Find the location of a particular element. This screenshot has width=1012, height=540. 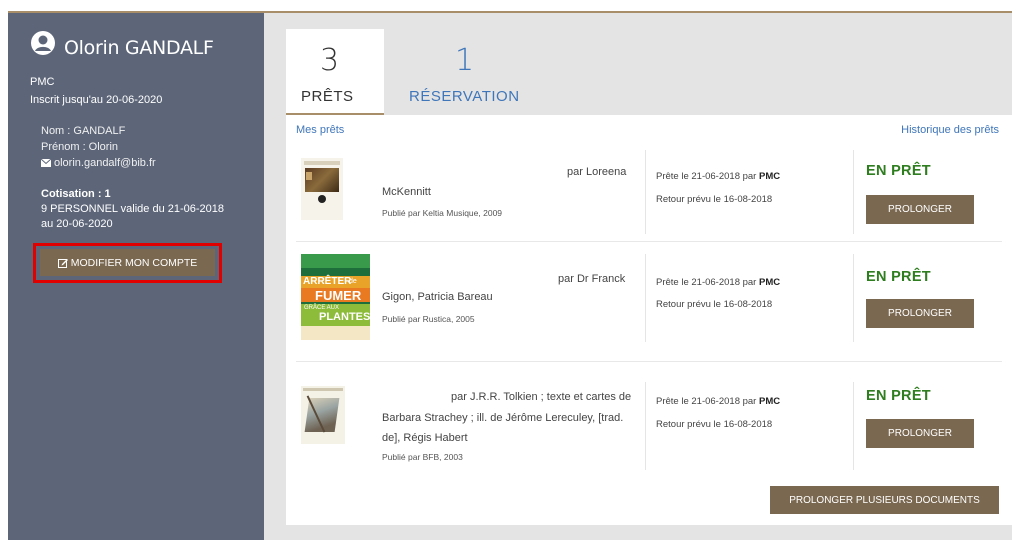

user-library: PMC is located at coordinates (42, 82).